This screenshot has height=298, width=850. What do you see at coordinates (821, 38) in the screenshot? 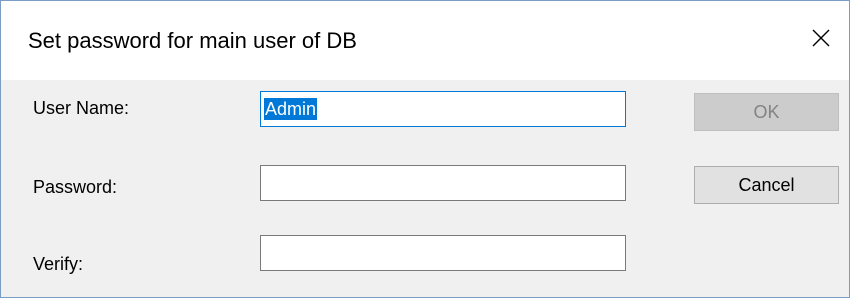
I see `close-icon` at bounding box center [821, 38].